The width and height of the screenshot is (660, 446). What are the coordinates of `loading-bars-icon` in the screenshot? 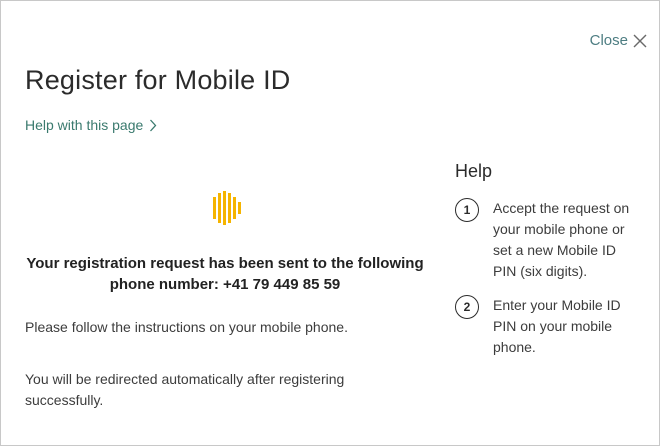 It's located at (227, 208).